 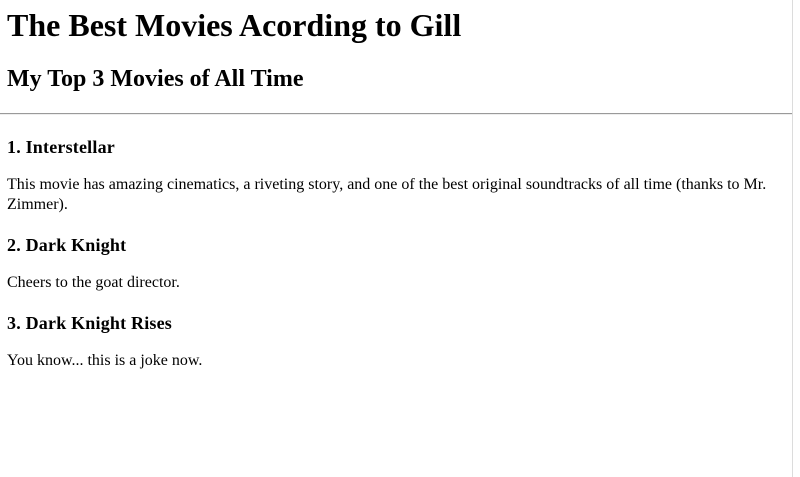 I want to click on movie-description: You know... this is a joke now., so click(x=105, y=360).